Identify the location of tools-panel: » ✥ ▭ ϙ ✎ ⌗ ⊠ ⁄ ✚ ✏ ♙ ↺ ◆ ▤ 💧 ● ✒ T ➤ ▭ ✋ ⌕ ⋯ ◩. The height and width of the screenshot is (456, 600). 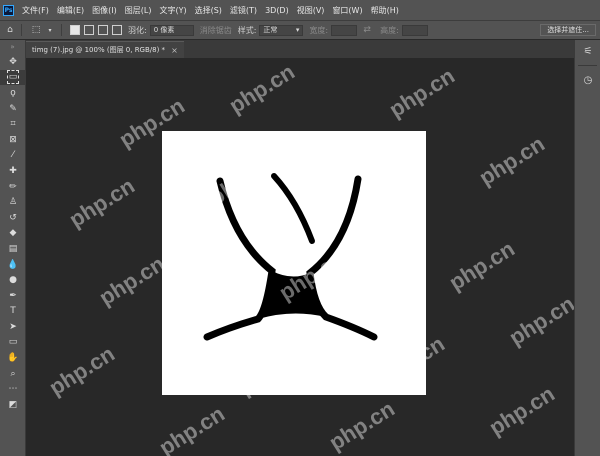
(13, 248).